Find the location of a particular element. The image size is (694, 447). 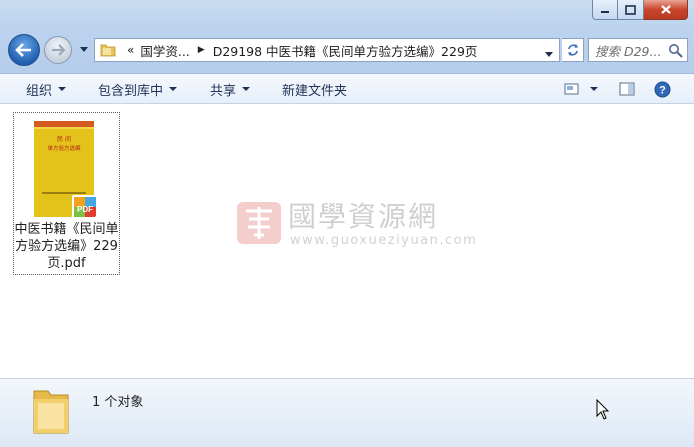

help-icon: ? is located at coordinates (662, 89).